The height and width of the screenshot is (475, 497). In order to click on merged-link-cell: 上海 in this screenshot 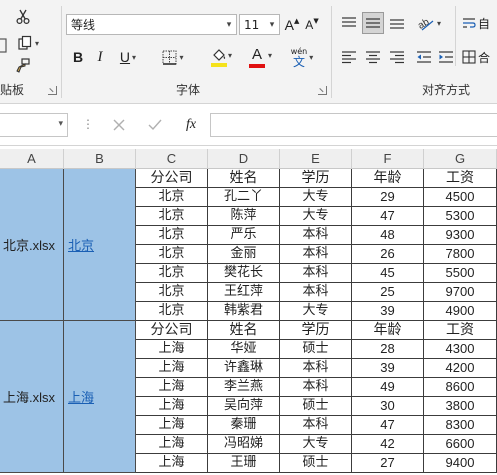, I will do `click(100, 397)`.